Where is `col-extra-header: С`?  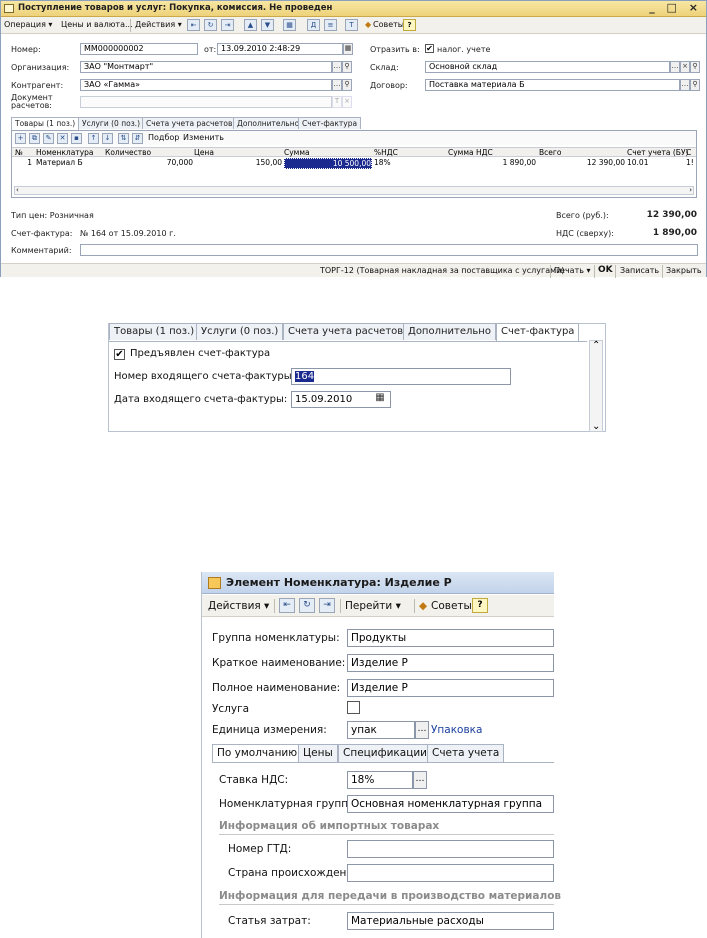 col-extra-header: С is located at coordinates (688, 152).